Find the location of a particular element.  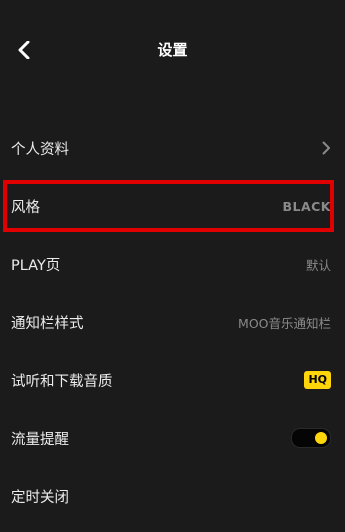

data-alert-toggle is located at coordinates (311, 438).